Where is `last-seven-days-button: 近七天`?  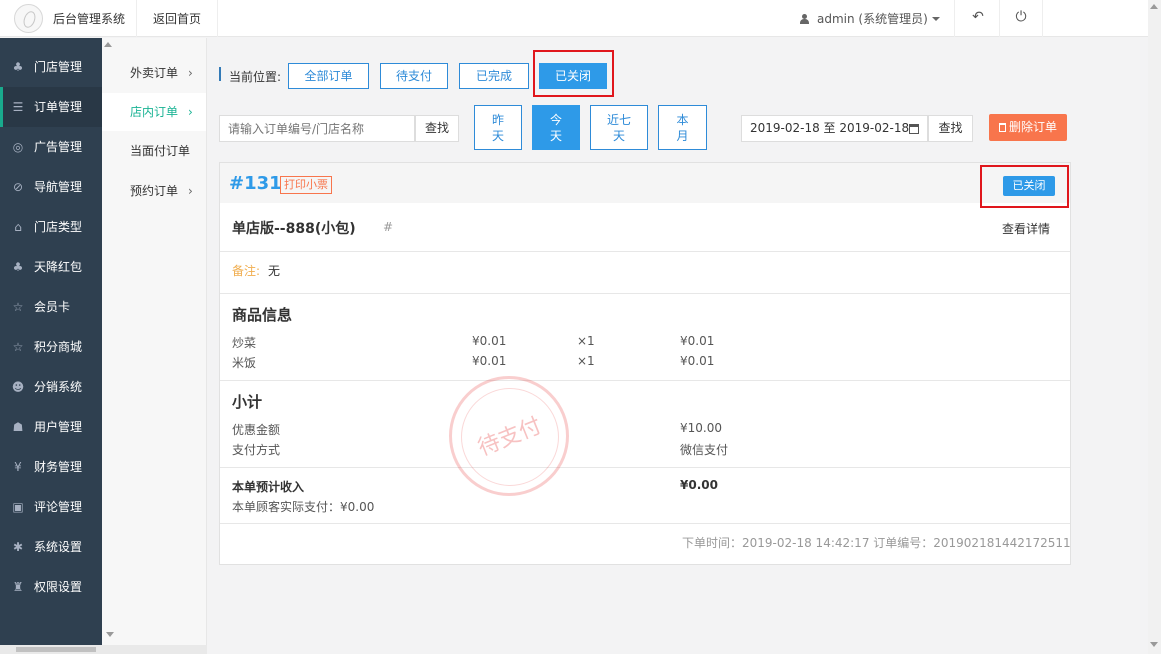 last-seven-days-button: 近七天 is located at coordinates (619, 127).